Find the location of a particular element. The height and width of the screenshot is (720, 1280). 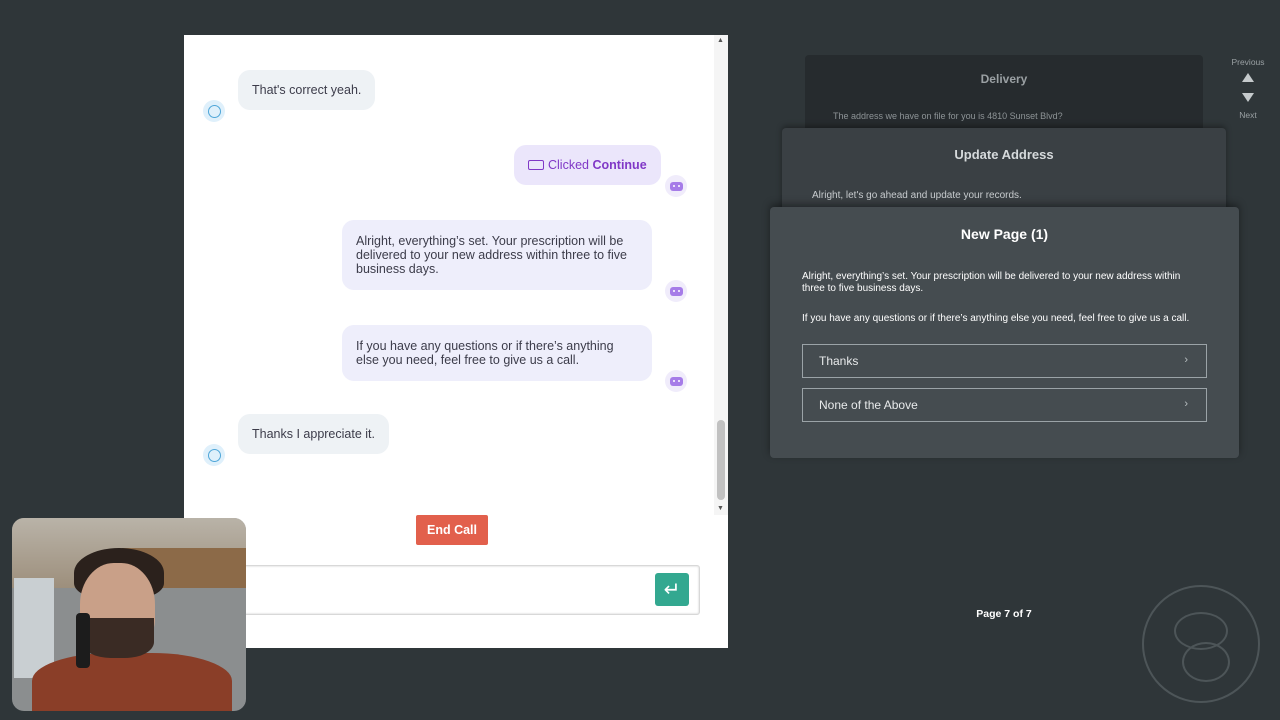

next-label: Next is located at coordinates (1248, 115).